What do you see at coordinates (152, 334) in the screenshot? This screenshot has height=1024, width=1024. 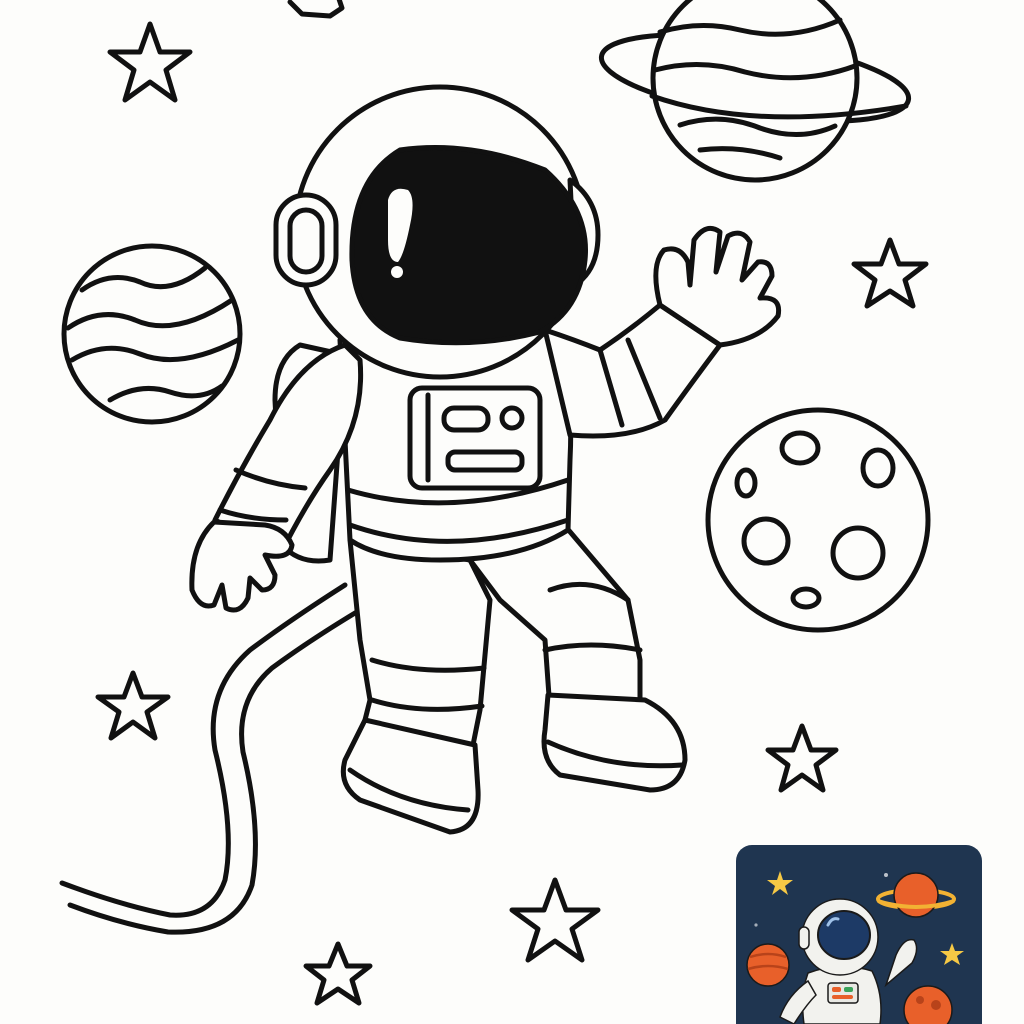 I see `striped-planet` at bounding box center [152, 334].